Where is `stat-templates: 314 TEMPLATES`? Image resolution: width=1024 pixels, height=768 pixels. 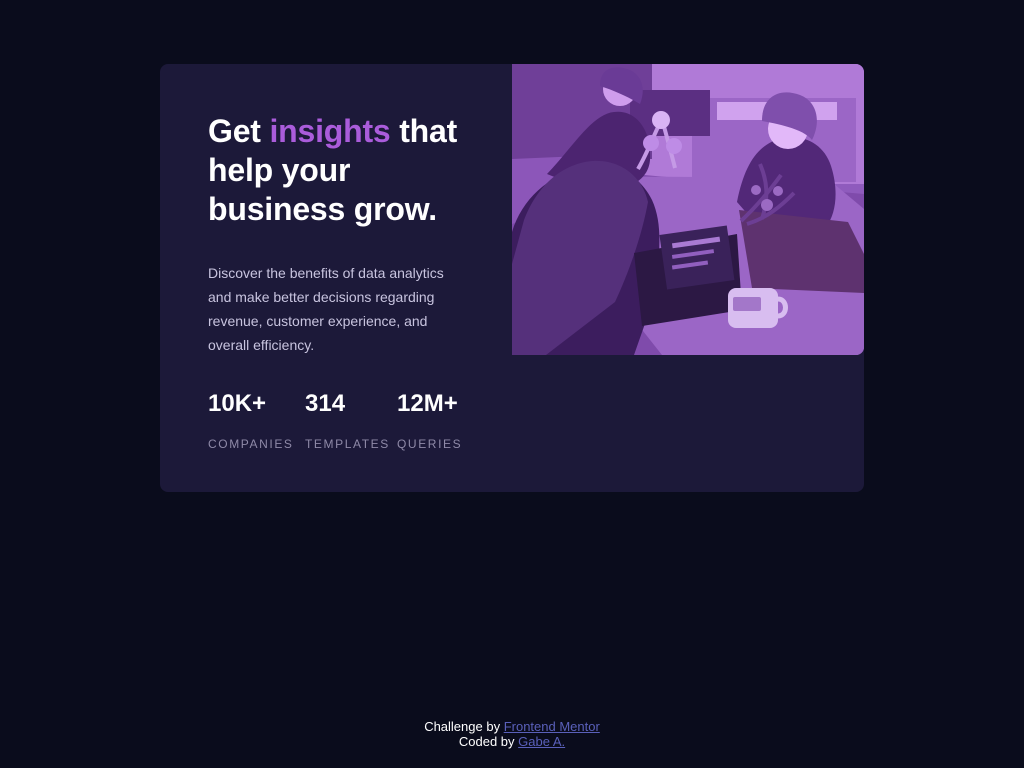 stat-templates: 314 TEMPLATES is located at coordinates (351, 420).